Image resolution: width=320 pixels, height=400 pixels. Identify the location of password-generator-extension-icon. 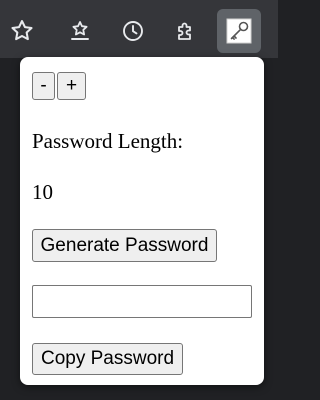
(239, 31).